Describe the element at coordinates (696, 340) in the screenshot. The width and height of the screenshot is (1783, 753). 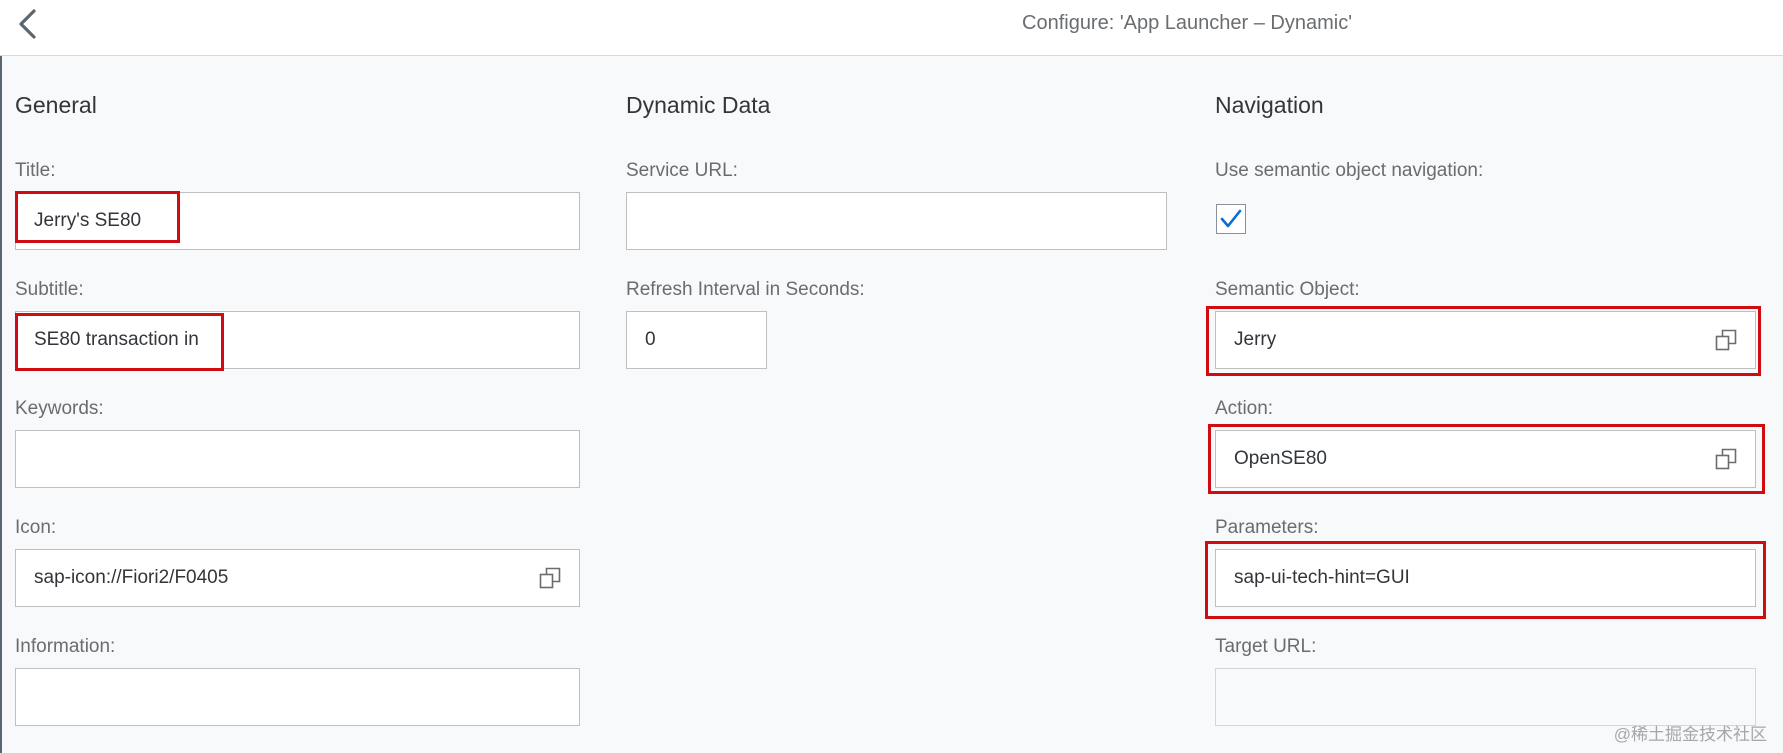
I see `refresh-interval-input: 0` at that location.